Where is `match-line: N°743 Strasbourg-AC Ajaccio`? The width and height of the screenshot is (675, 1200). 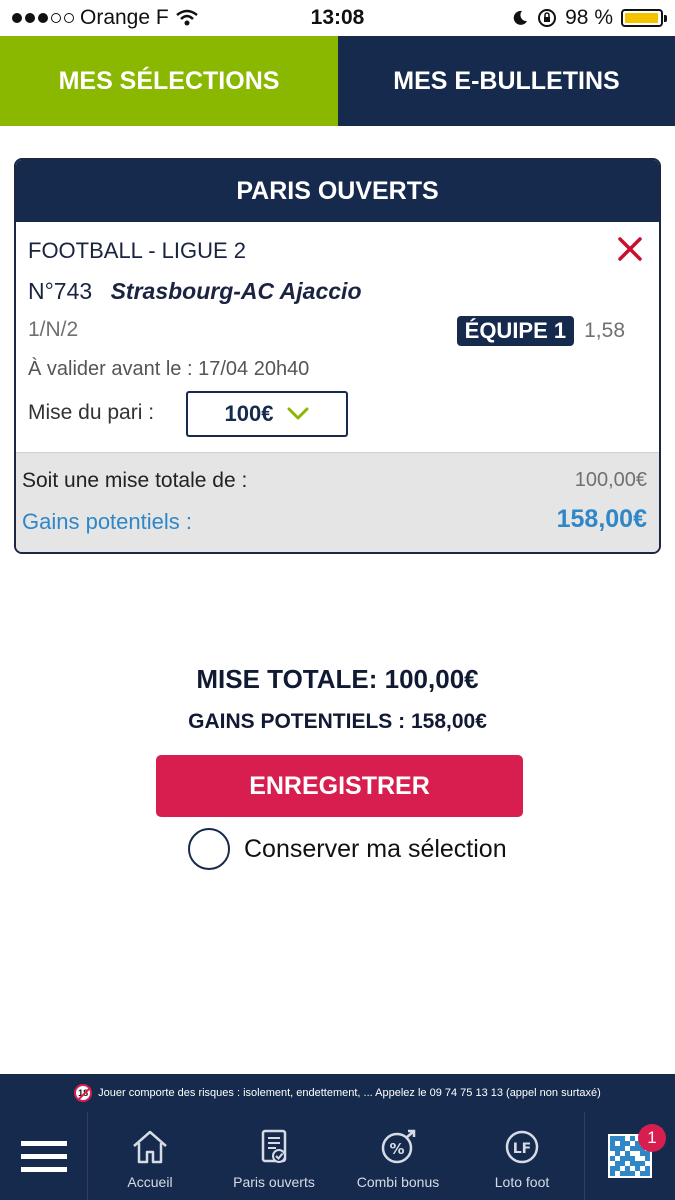 match-line: N°743 Strasbourg-AC Ajaccio is located at coordinates (195, 291).